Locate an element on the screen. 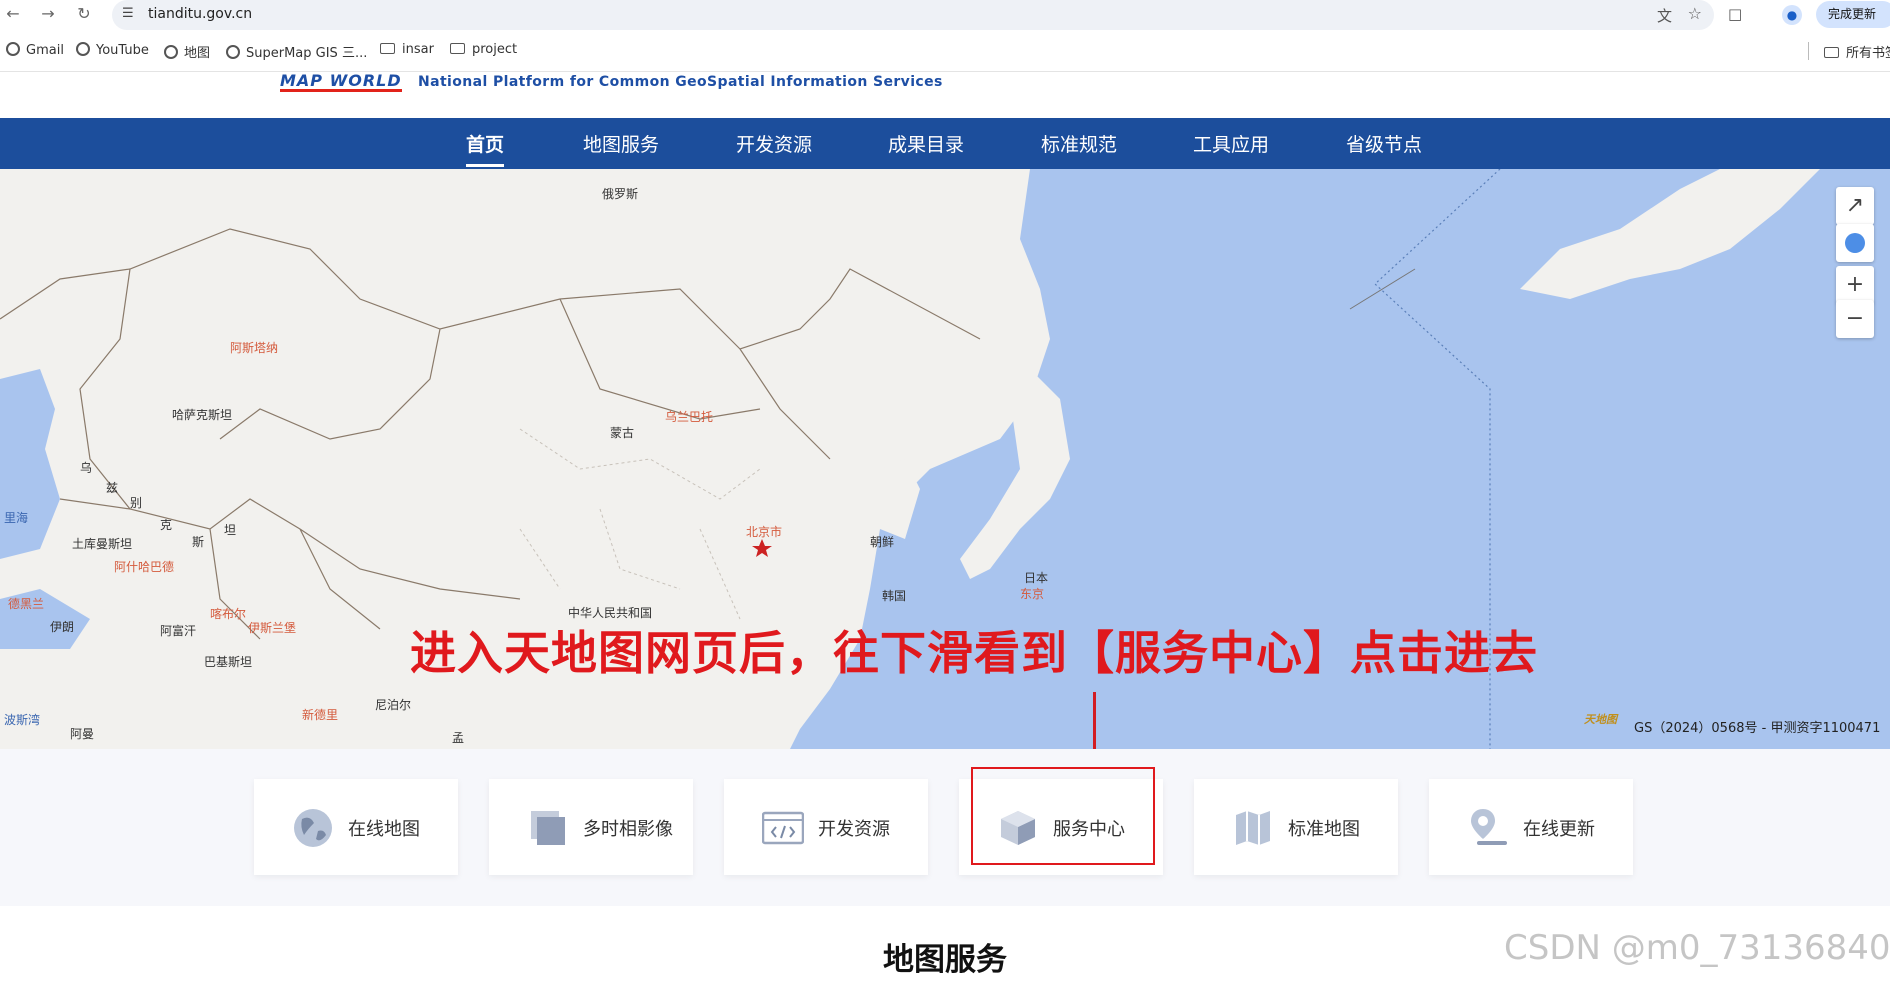  forward-icon: → is located at coordinates (48, 14).